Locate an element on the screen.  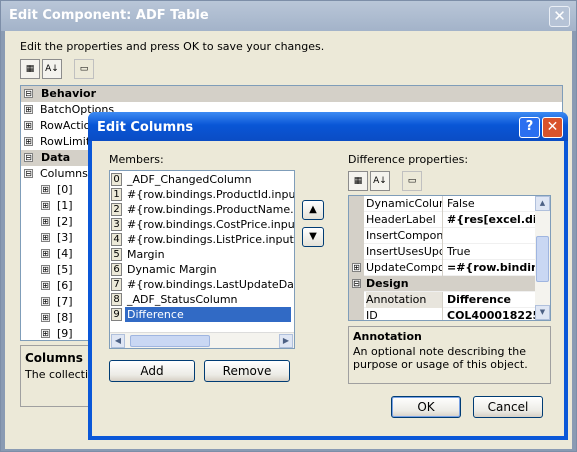
property-category-row: ⊟ Design is located at coordinates (449, 284).